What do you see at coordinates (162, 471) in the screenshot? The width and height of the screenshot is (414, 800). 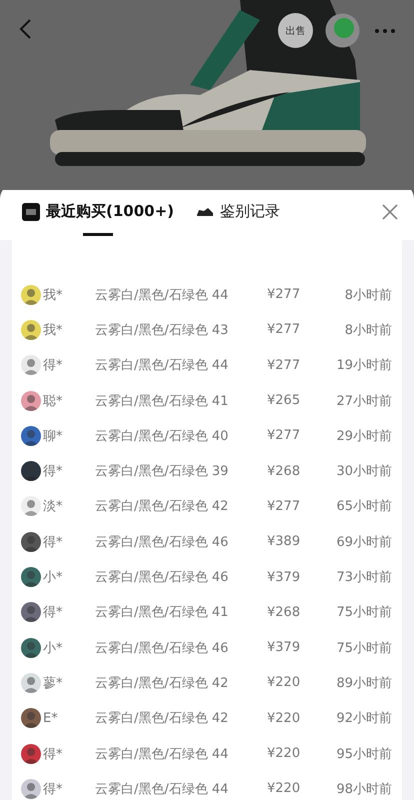 I see `size-spec: 云雾白/黑色/石绿色 39` at bounding box center [162, 471].